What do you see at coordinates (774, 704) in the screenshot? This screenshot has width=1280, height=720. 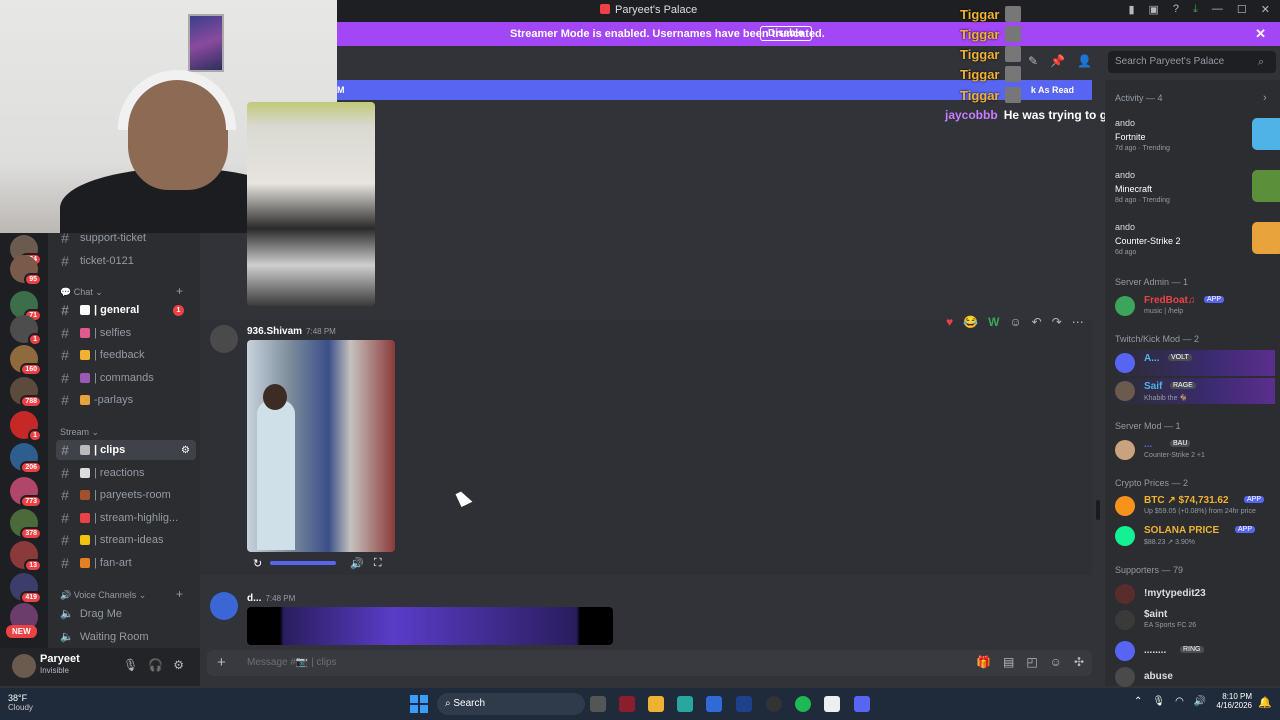 I see `obs-icon` at bounding box center [774, 704].